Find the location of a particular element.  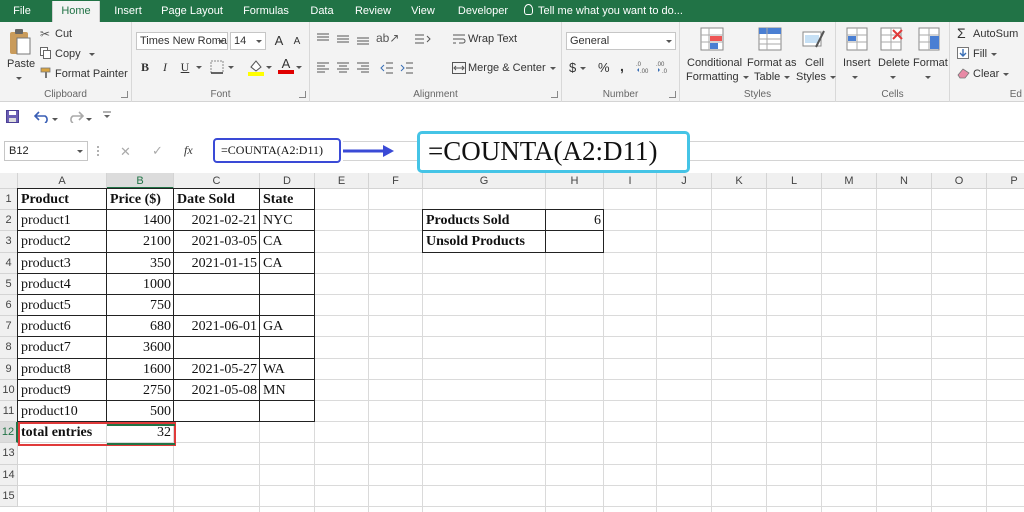

clear-button: Clear is located at coordinates (991, 74).